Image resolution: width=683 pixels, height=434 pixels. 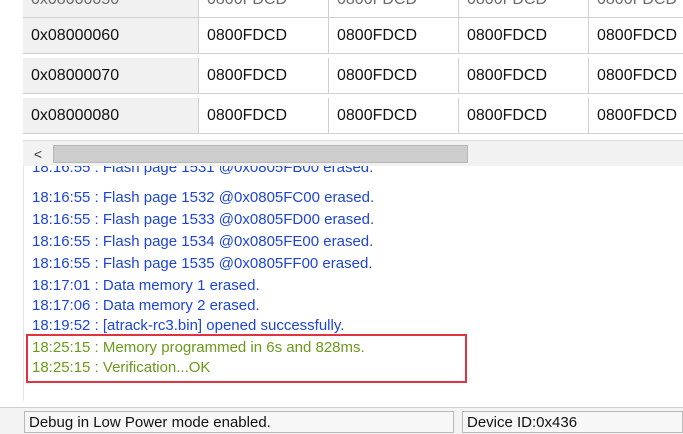 I want to click on address-cell: 0x08000080, so click(x=111, y=116).